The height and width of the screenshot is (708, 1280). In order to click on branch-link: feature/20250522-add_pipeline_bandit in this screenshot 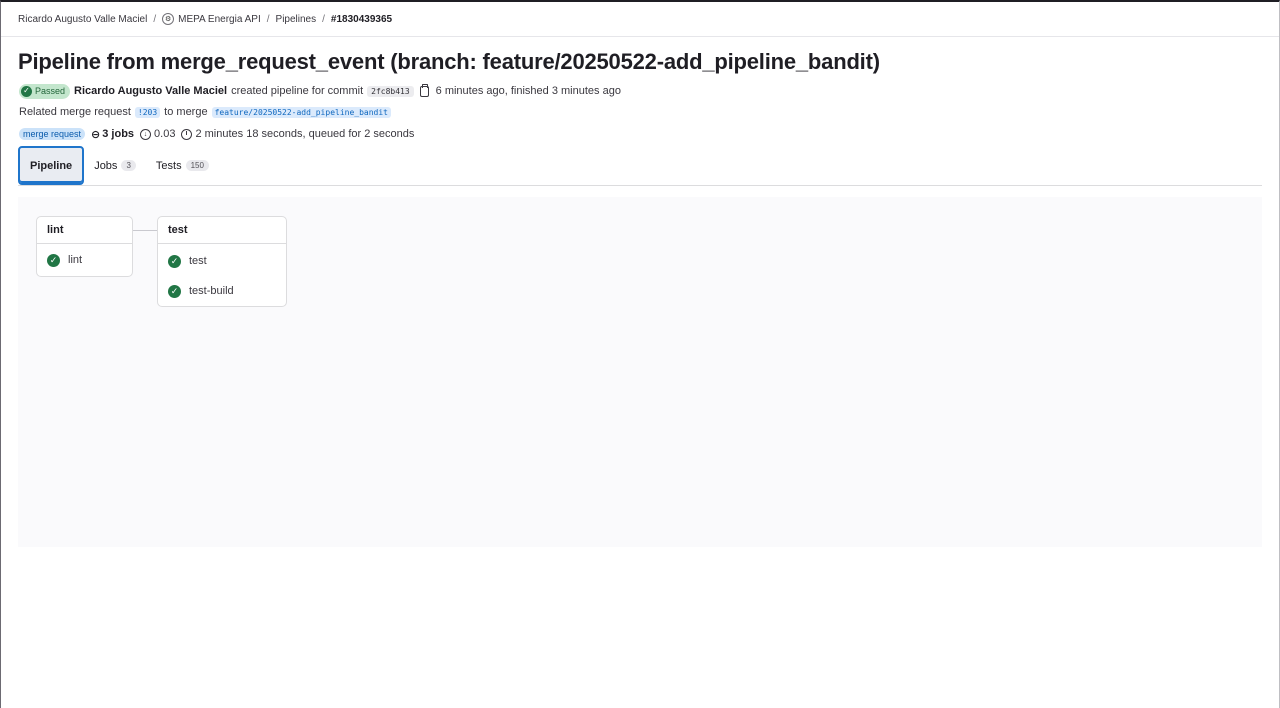, I will do `click(301, 112)`.